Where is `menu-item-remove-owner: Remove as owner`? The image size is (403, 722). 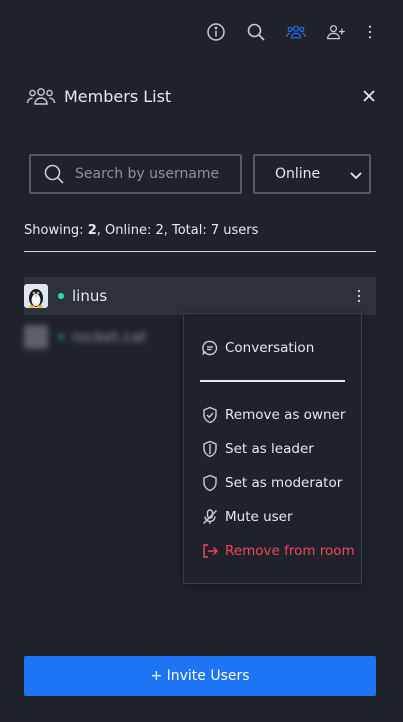
menu-item-remove-owner: Remove as owner is located at coordinates (273, 415).